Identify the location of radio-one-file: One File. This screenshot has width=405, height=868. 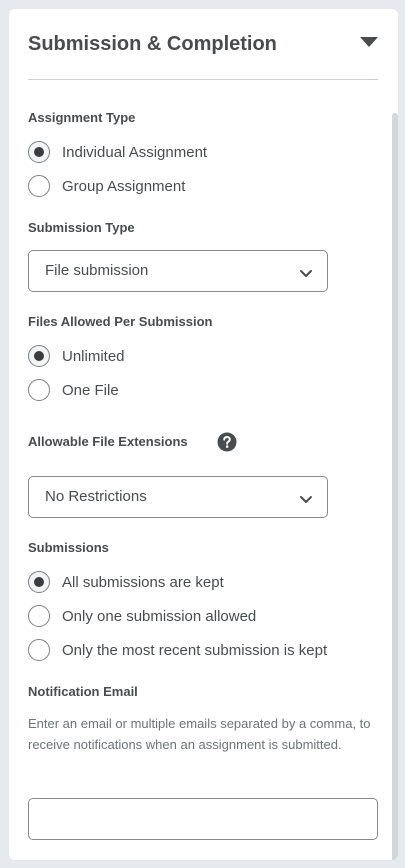
(73, 390).